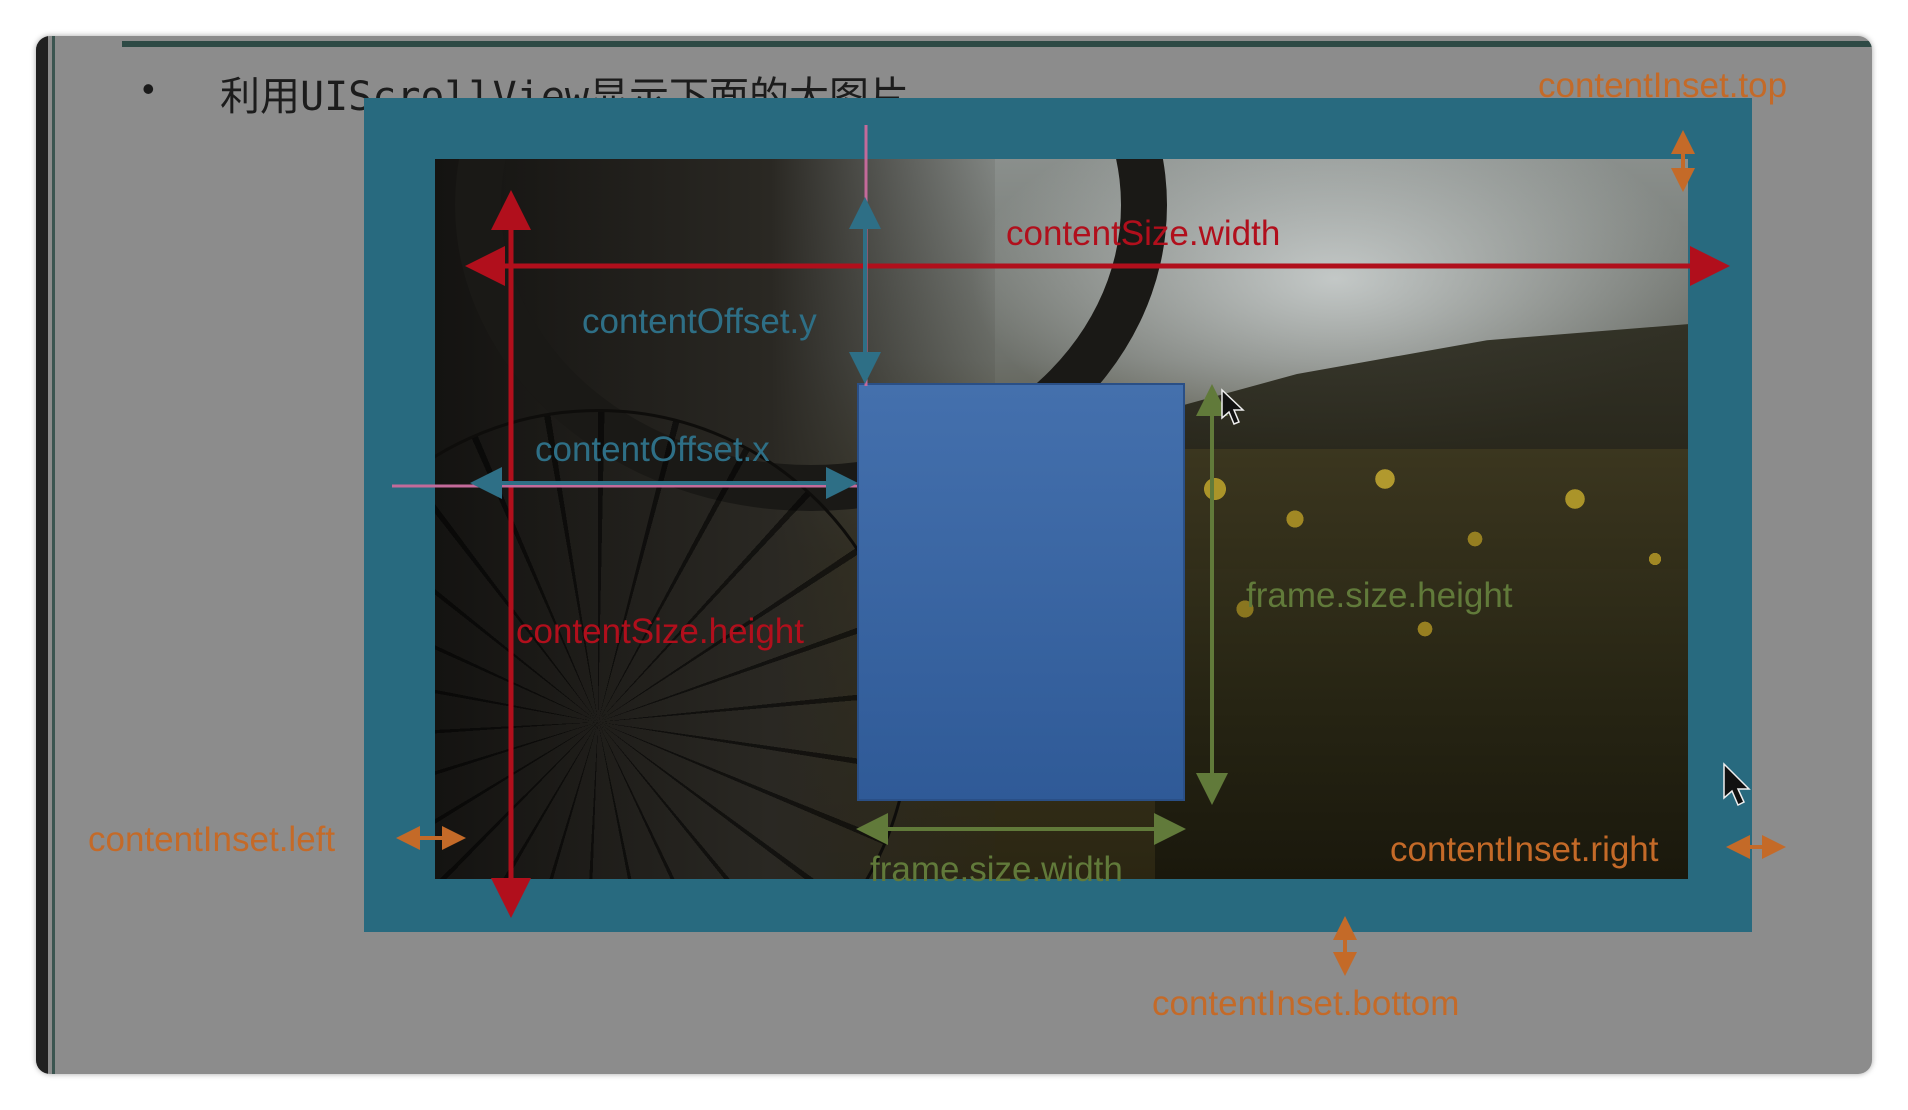  What do you see at coordinates (1306, 1003) in the screenshot?
I see `content-inset-bottom-label: contentInset.bottom` at bounding box center [1306, 1003].